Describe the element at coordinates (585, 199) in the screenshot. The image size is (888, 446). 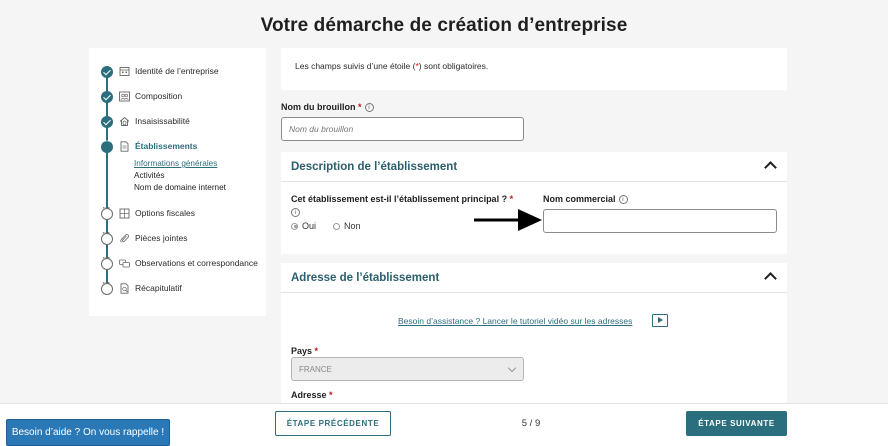
I see `commercial-name-label: Nom commercial i` at that location.